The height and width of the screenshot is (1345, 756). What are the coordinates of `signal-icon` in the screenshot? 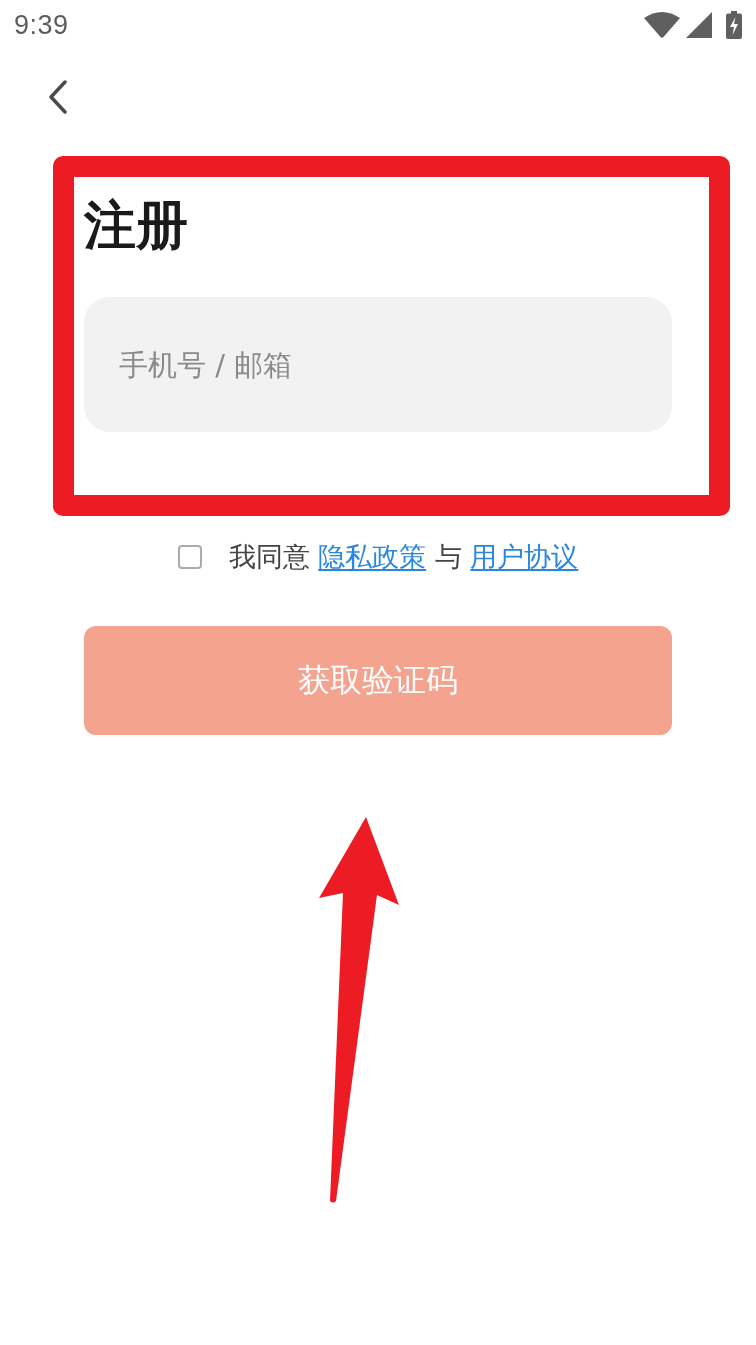 It's located at (699, 25).